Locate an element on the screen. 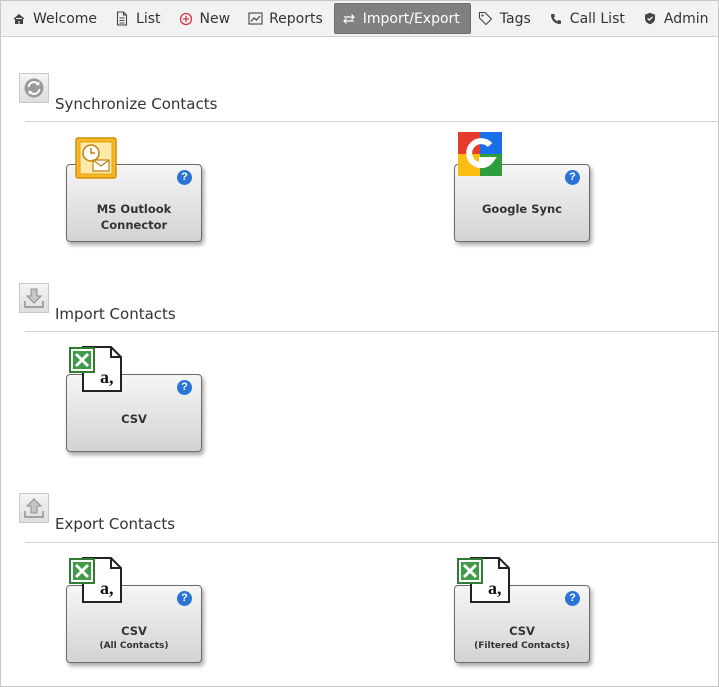  sync-divider is located at coordinates (371, 121).